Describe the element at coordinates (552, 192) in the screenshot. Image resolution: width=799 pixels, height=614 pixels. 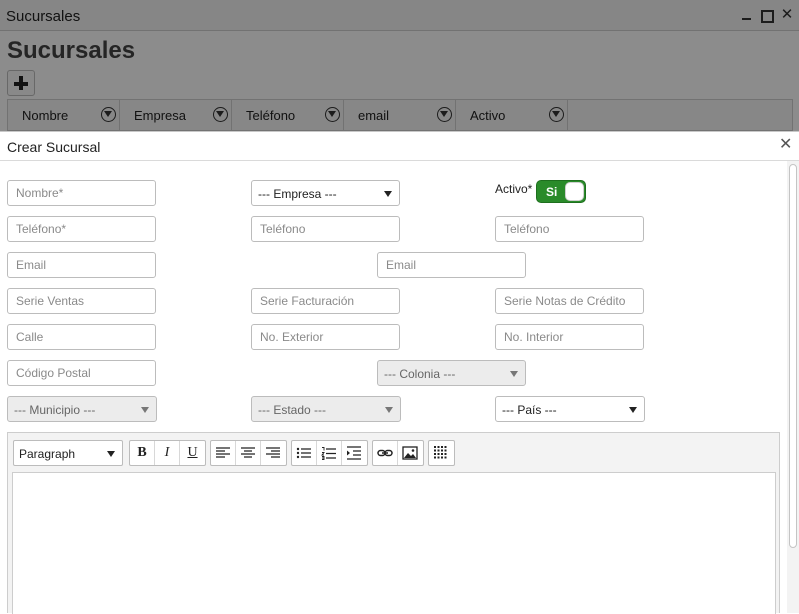
I see `toggle-on-label: Si` at that location.